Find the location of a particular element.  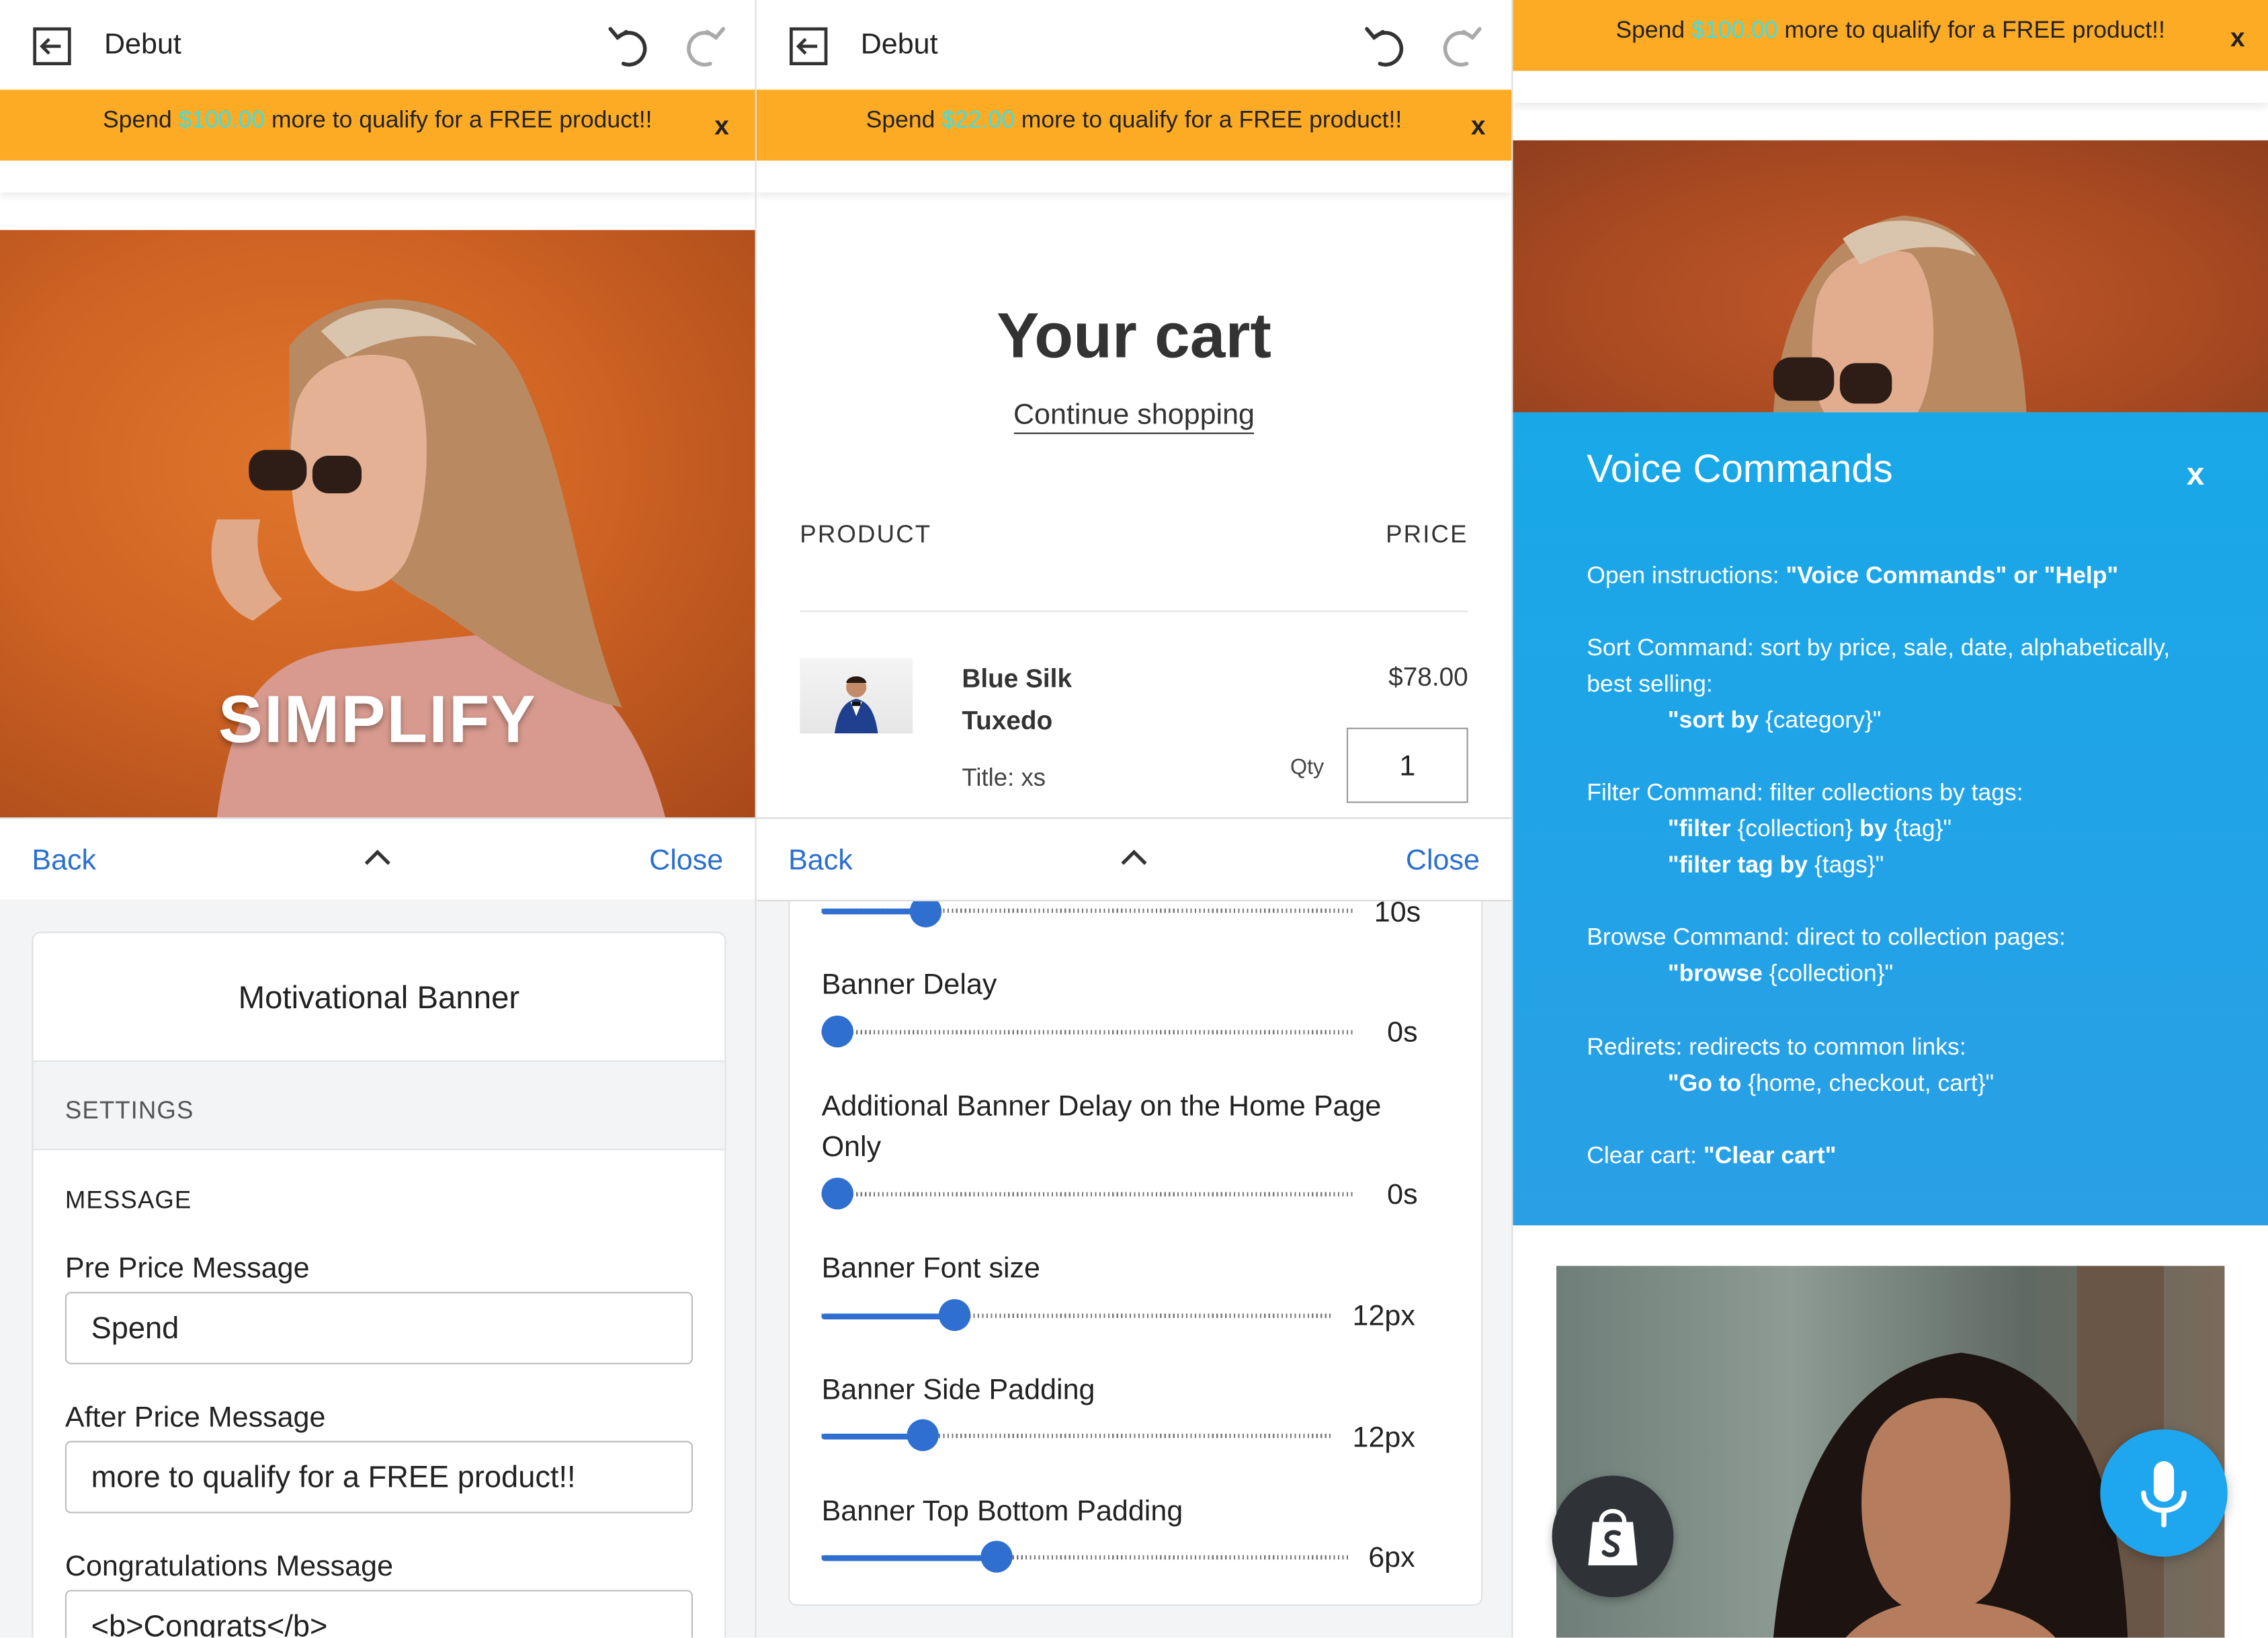

home-delay-track is located at coordinates (1088, 1194).